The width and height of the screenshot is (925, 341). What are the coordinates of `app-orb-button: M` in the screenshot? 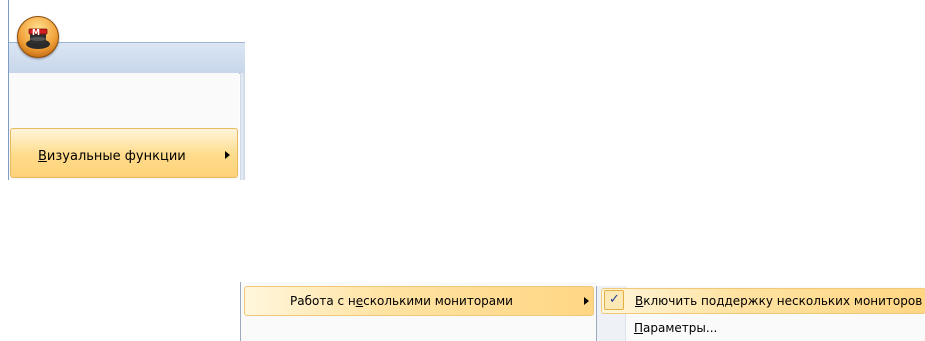 It's located at (38, 37).